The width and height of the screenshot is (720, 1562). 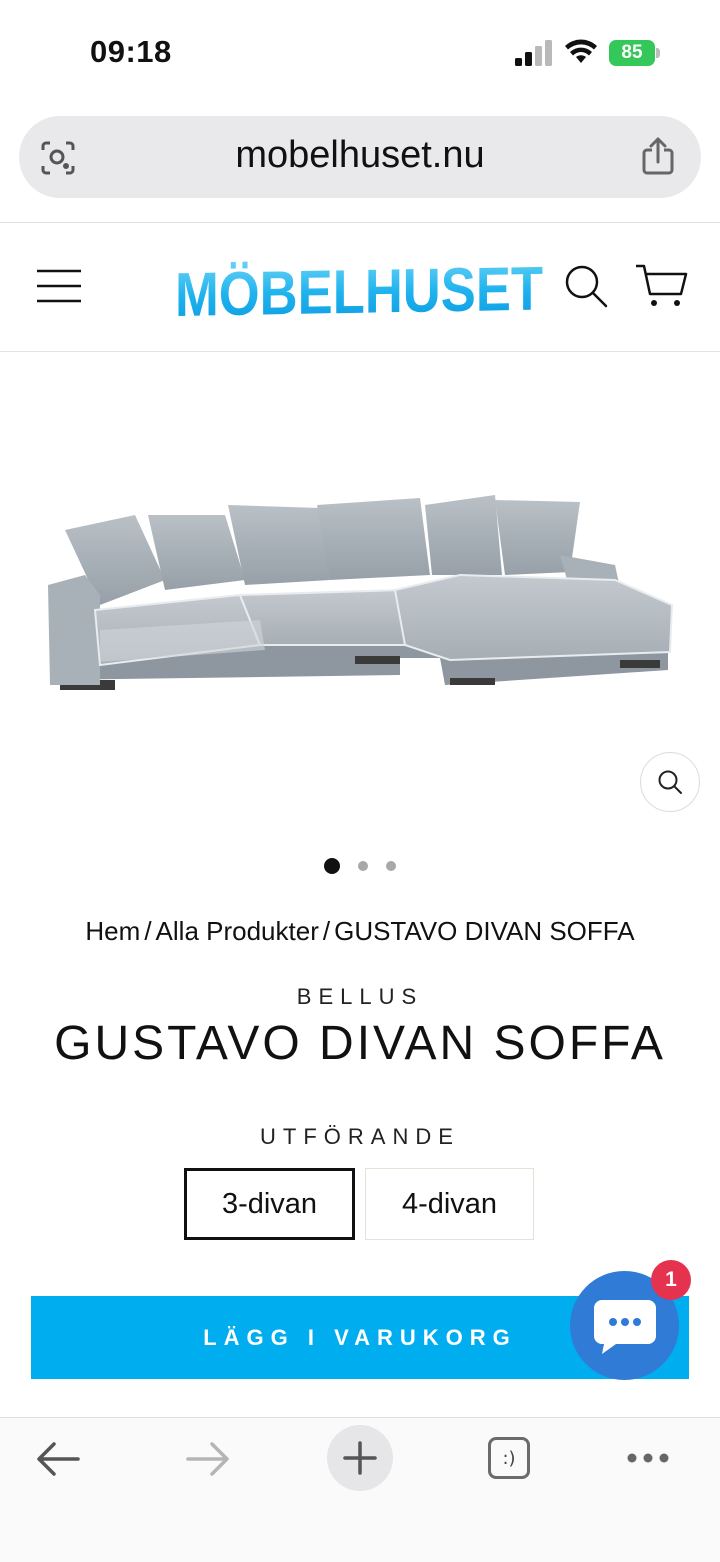 I want to click on svg-text: MÖBELHUSET, so click(x=359, y=290).